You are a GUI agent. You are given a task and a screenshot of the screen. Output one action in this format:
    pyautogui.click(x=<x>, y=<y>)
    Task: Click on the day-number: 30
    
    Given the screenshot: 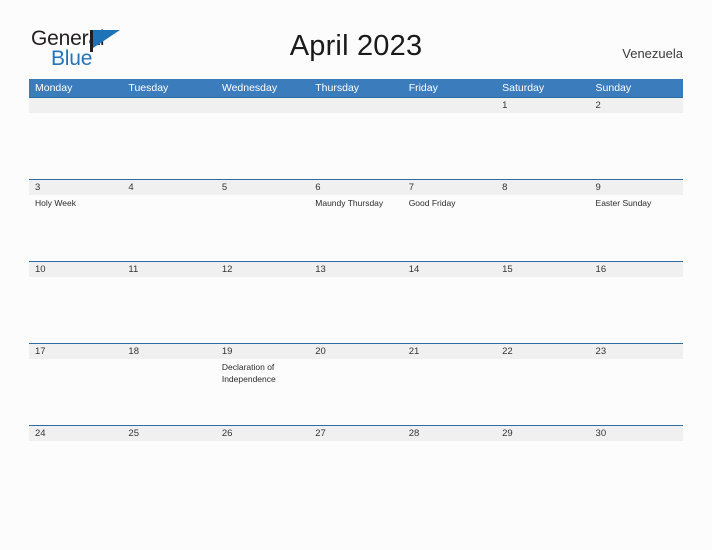 What is the action you would take?
    pyautogui.click(x=636, y=433)
    